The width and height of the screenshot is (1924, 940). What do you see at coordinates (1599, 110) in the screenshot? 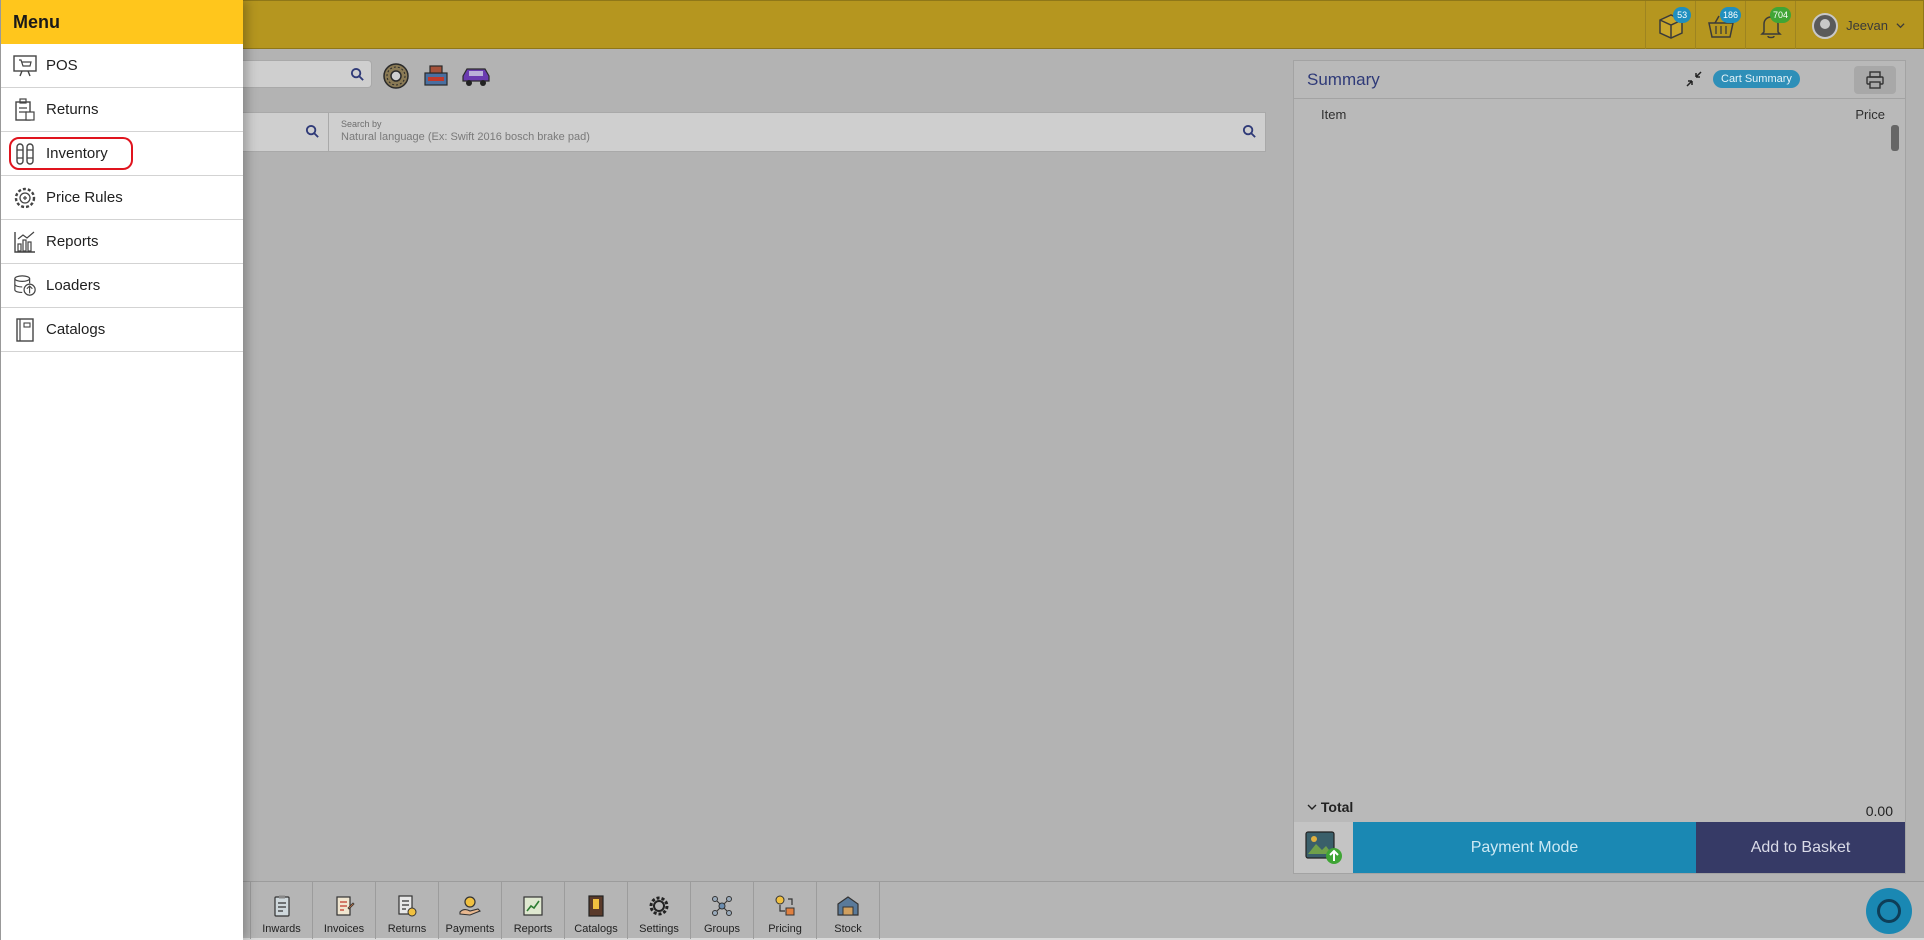
I see `summary-columns: Item Price` at bounding box center [1599, 110].